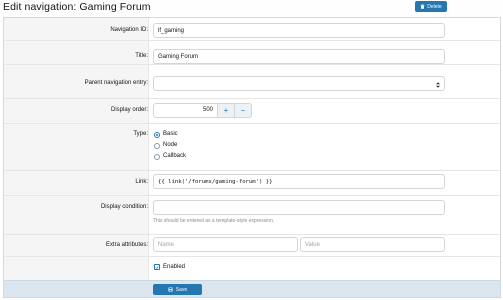 This screenshot has width=503, height=300. Describe the element at coordinates (243, 110) in the screenshot. I see `decrement-button: −` at that location.